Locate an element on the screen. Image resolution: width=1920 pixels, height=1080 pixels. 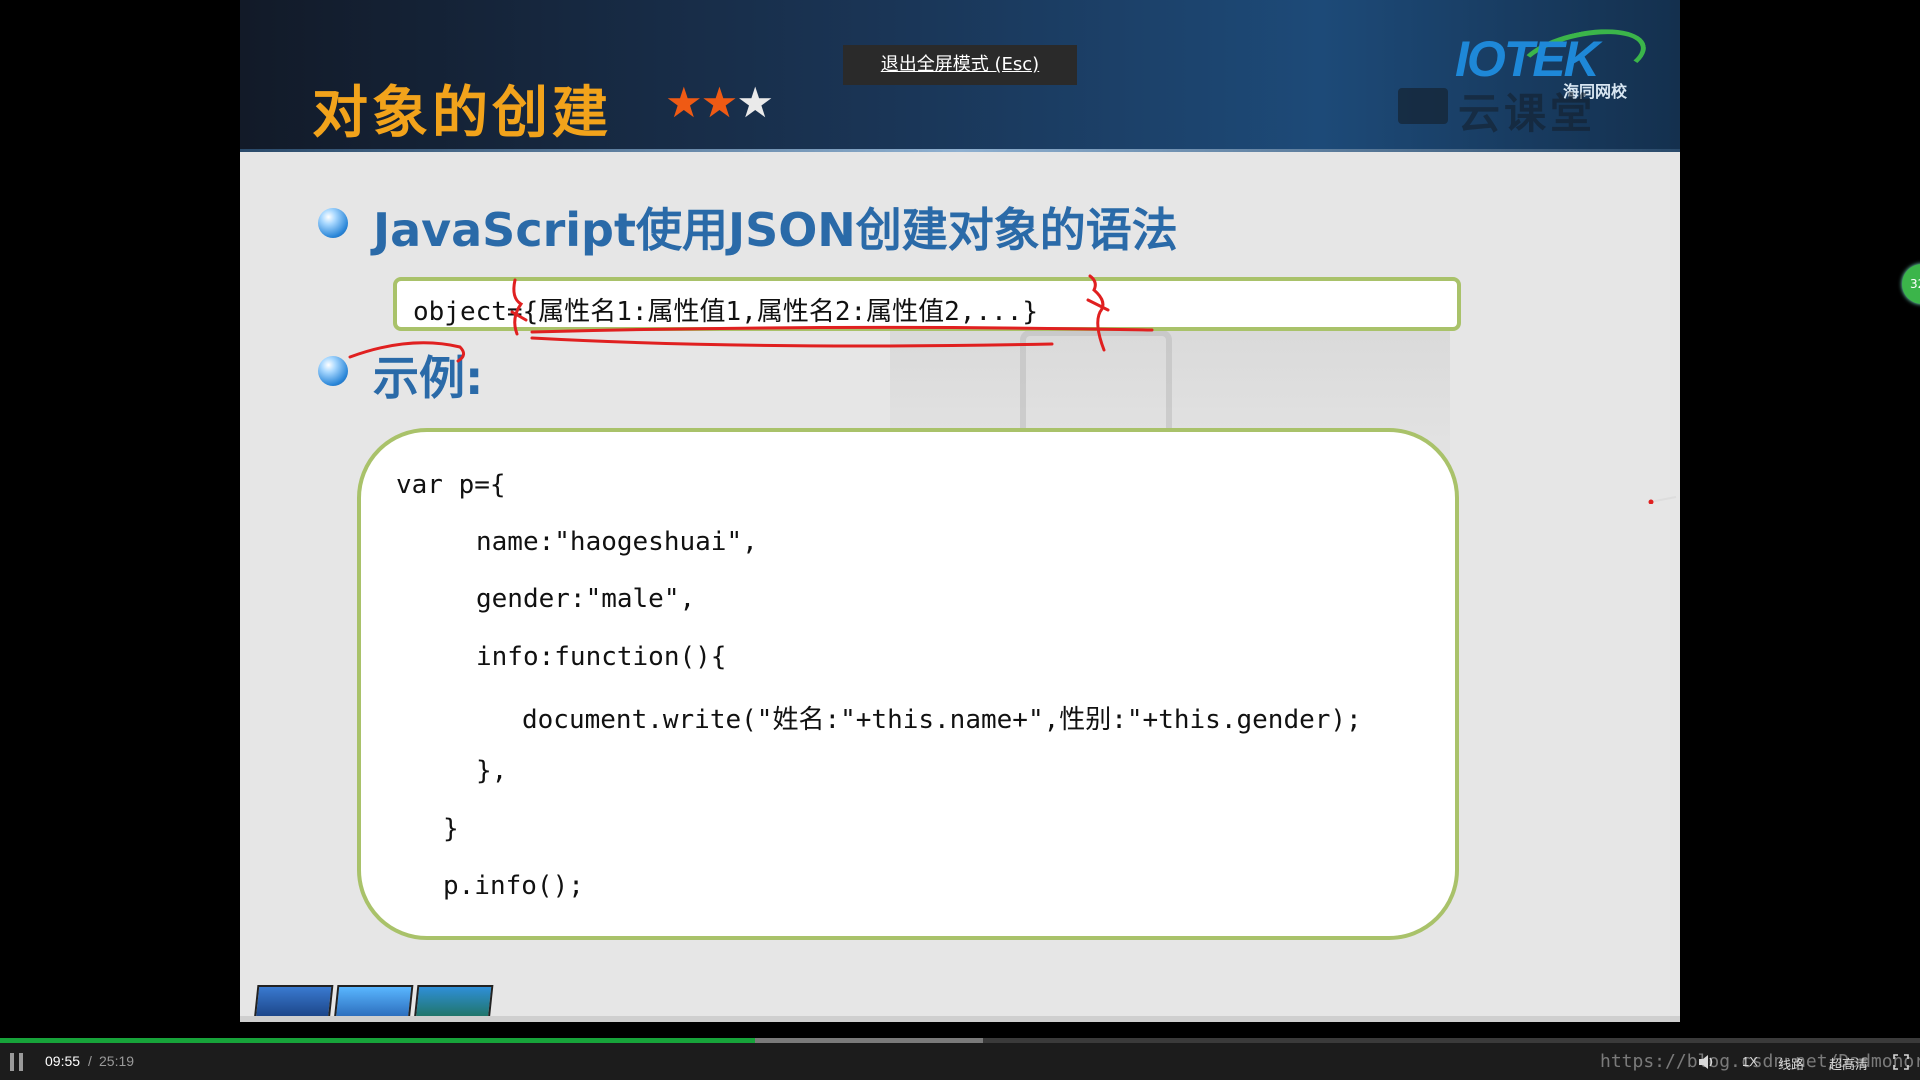
star-filled-icon: ★★ is located at coordinates (701, 102).